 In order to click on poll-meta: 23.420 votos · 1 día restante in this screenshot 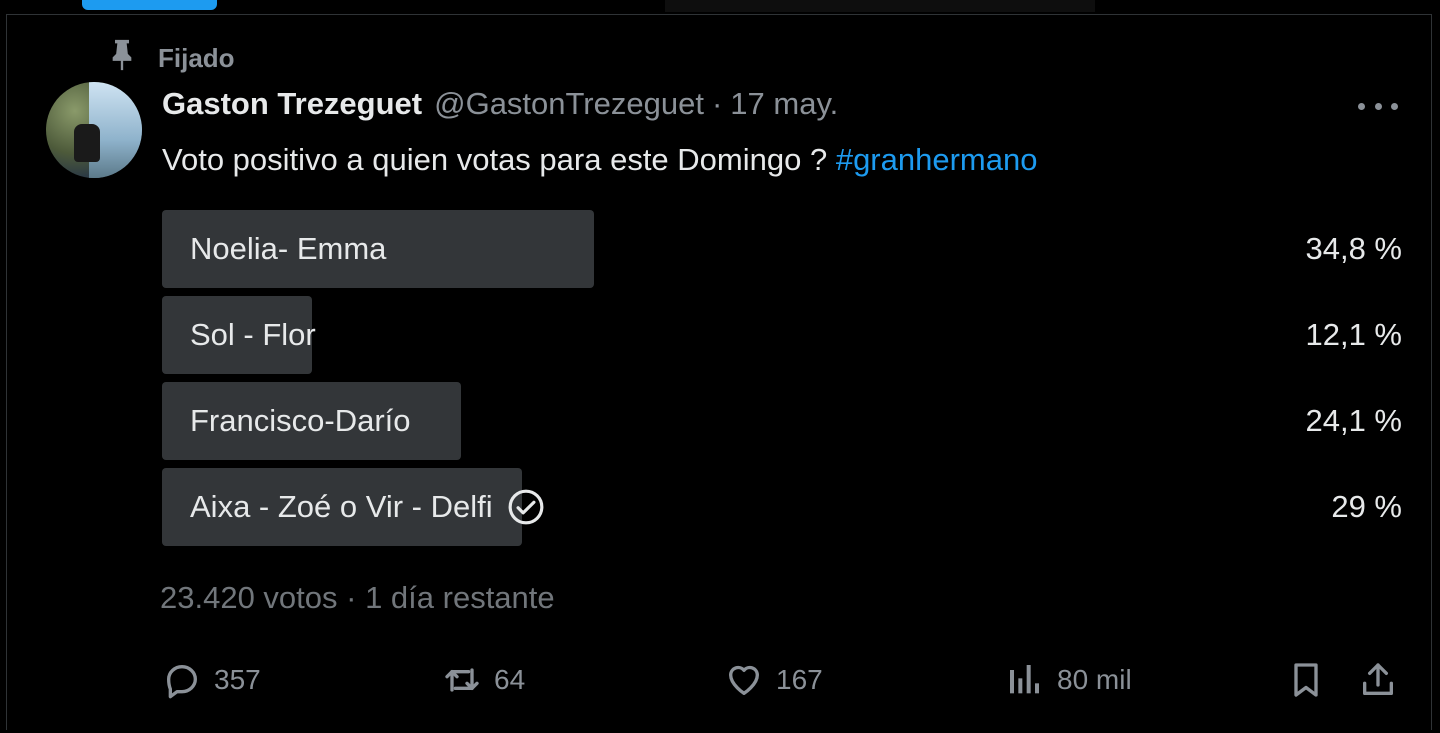, I will do `click(357, 597)`.